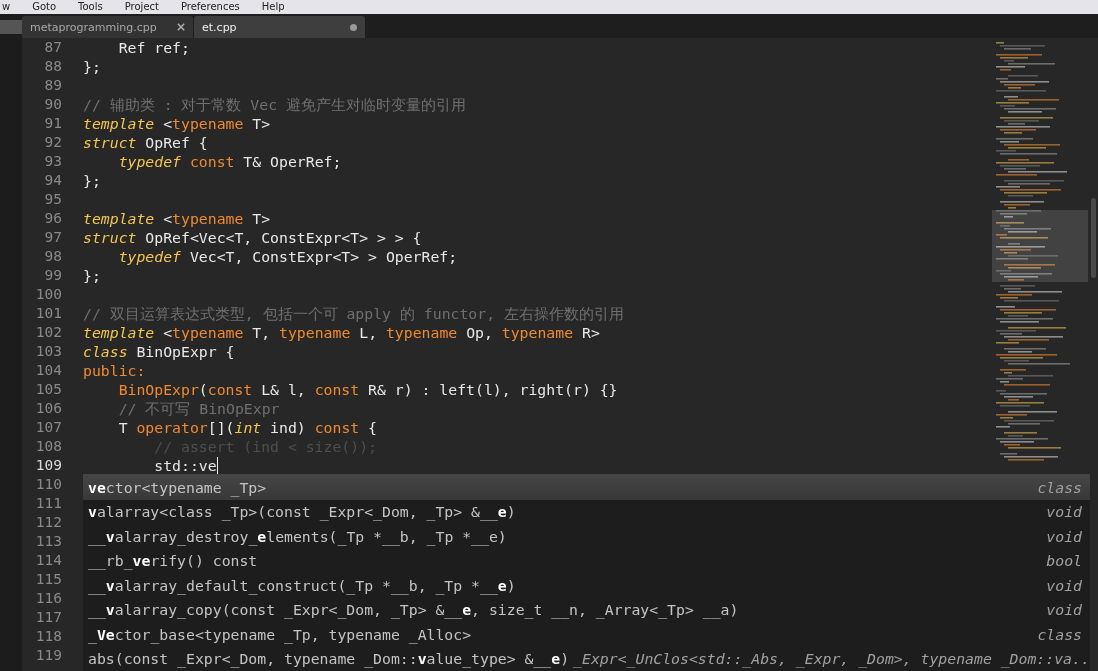 This screenshot has height=671, width=1098. What do you see at coordinates (341, 332) in the screenshot?
I see `code-line: template <typename T, typename L, typename Op, typename R>` at bounding box center [341, 332].